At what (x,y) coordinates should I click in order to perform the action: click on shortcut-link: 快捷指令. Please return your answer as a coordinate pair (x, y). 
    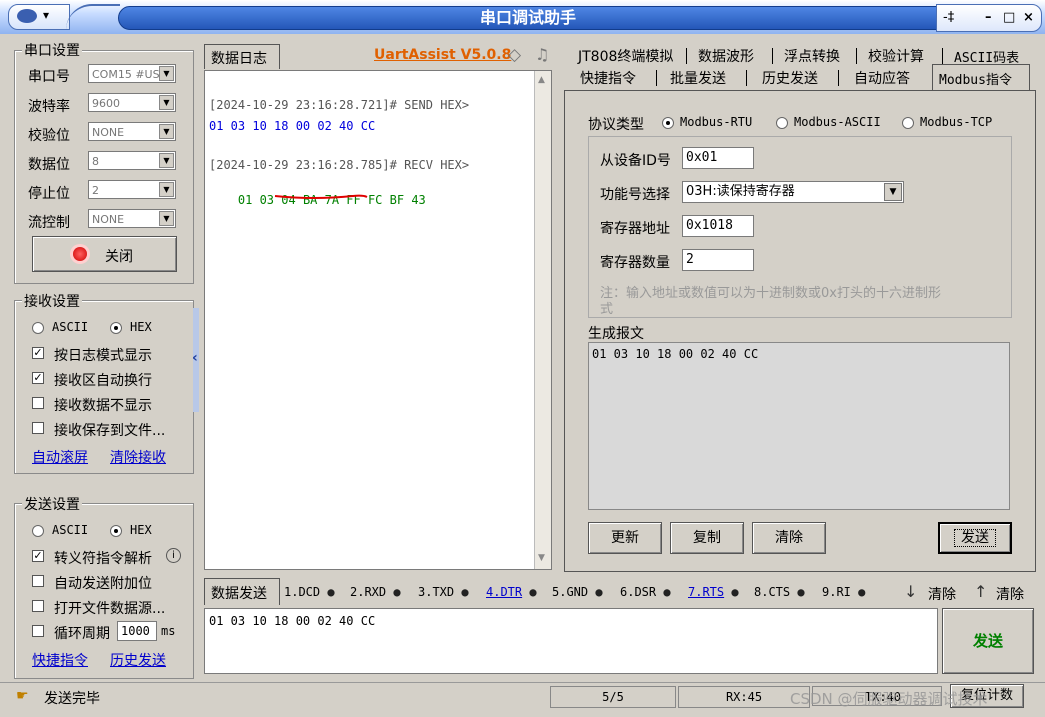
    Looking at the image, I should click on (60, 660).